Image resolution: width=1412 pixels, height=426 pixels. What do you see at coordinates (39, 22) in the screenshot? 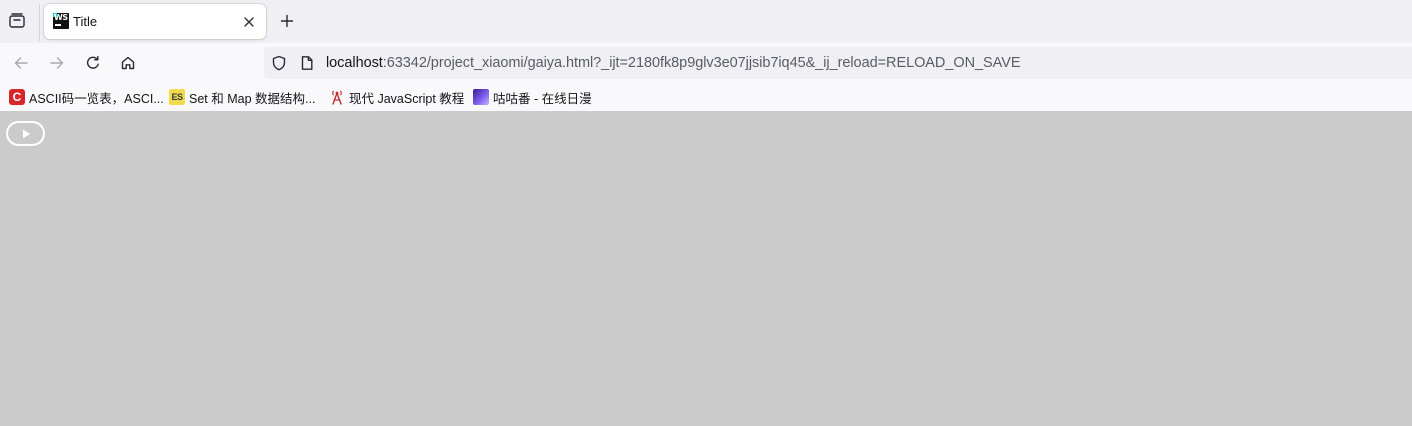
I see `tabstrip-divider` at bounding box center [39, 22].